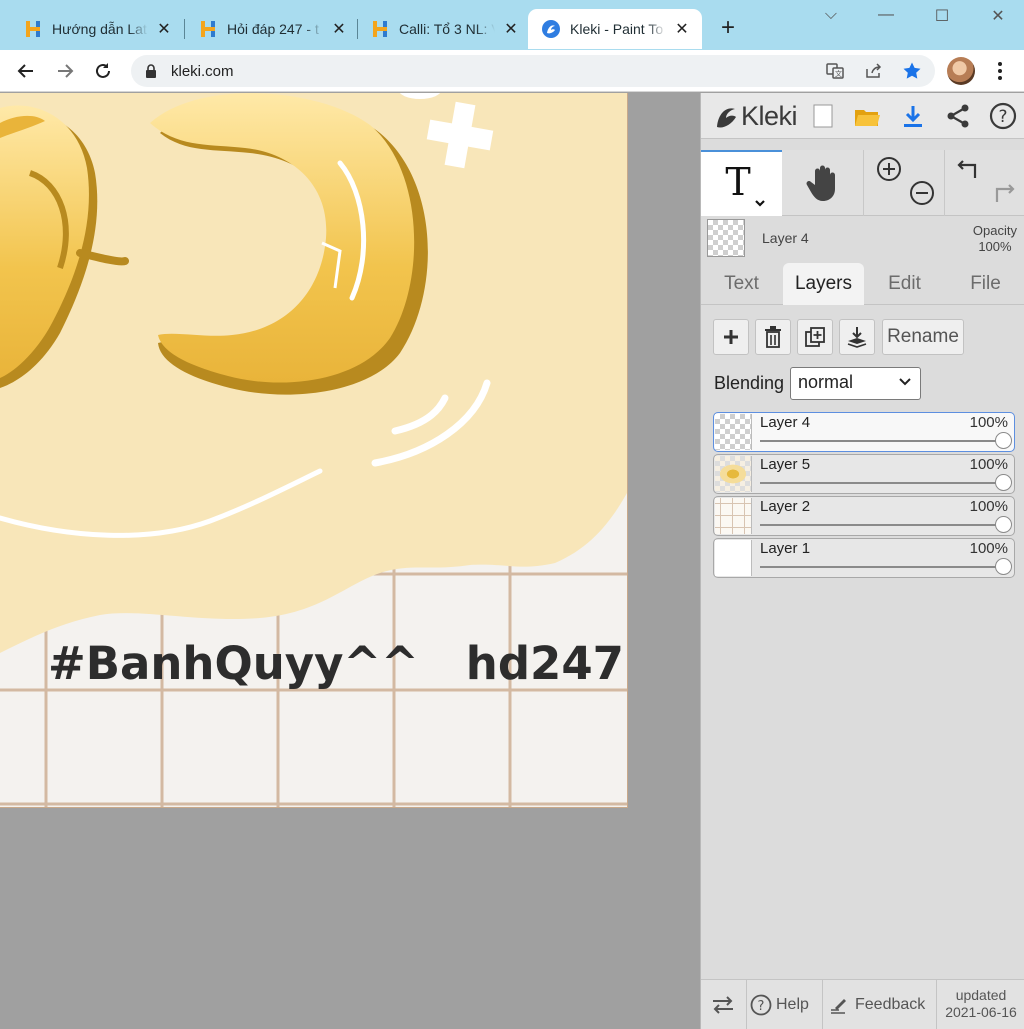 Image resolution: width=1024 pixels, height=1029 pixels. I want to click on layer-name: Layer 2, so click(785, 506).